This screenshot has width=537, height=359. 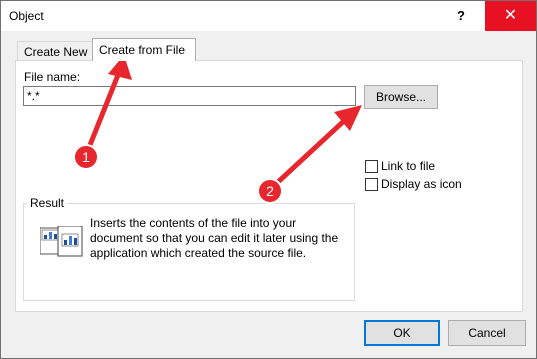 What do you see at coordinates (371, 166) in the screenshot?
I see `link-to-file-checkbox` at bounding box center [371, 166].